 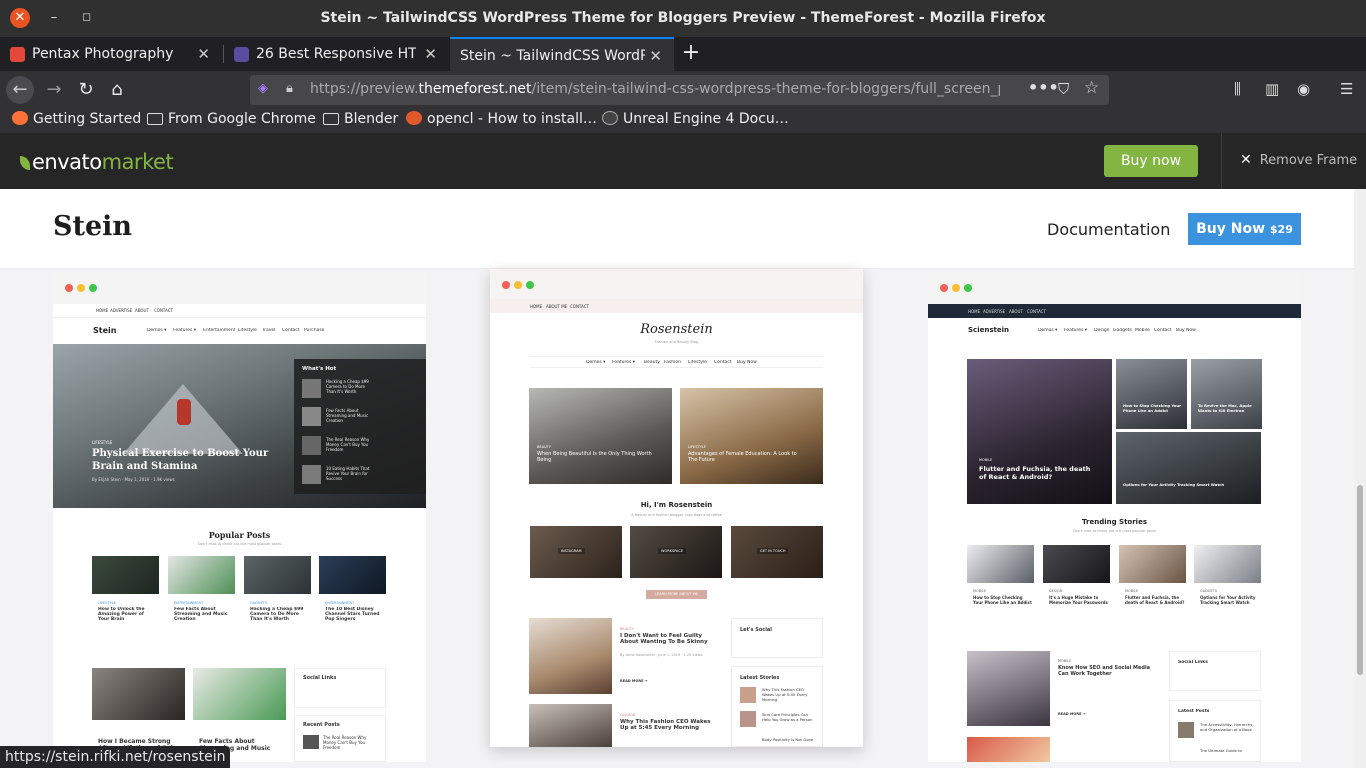 What do you see at coordinates (988, 330) in the screenshot?
I see `mock-logo: Scienstein` at bounding box center [988, 330].